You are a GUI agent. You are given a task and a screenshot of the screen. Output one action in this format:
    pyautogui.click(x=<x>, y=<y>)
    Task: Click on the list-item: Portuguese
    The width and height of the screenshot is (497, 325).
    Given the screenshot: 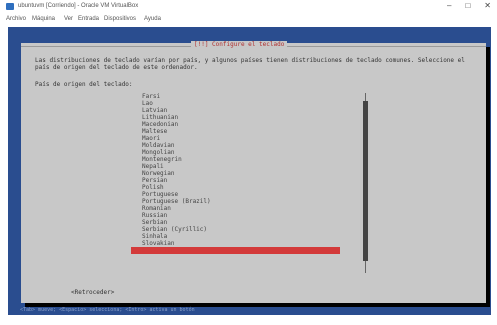 What is the action you would take?
    pyautogui.click(x=241, y=194)
    